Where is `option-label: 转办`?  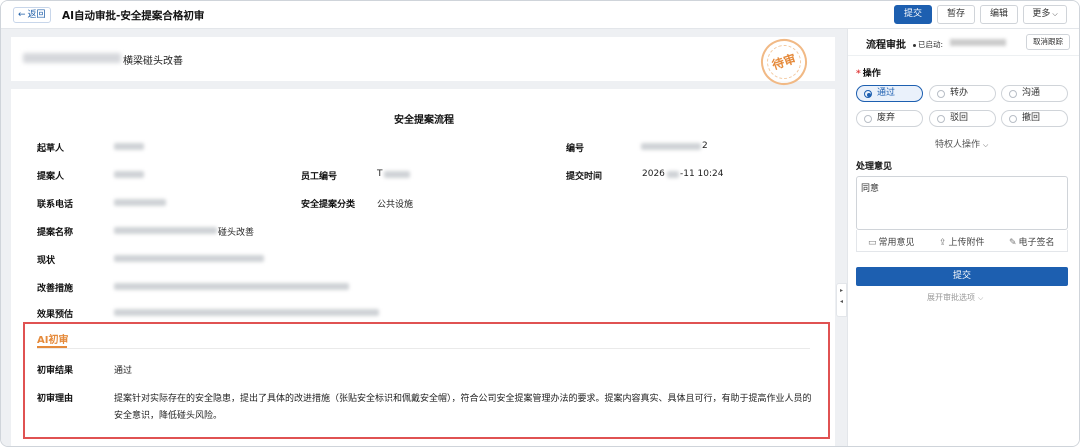 option-label: 转办 is located at coordinates (959, 93).